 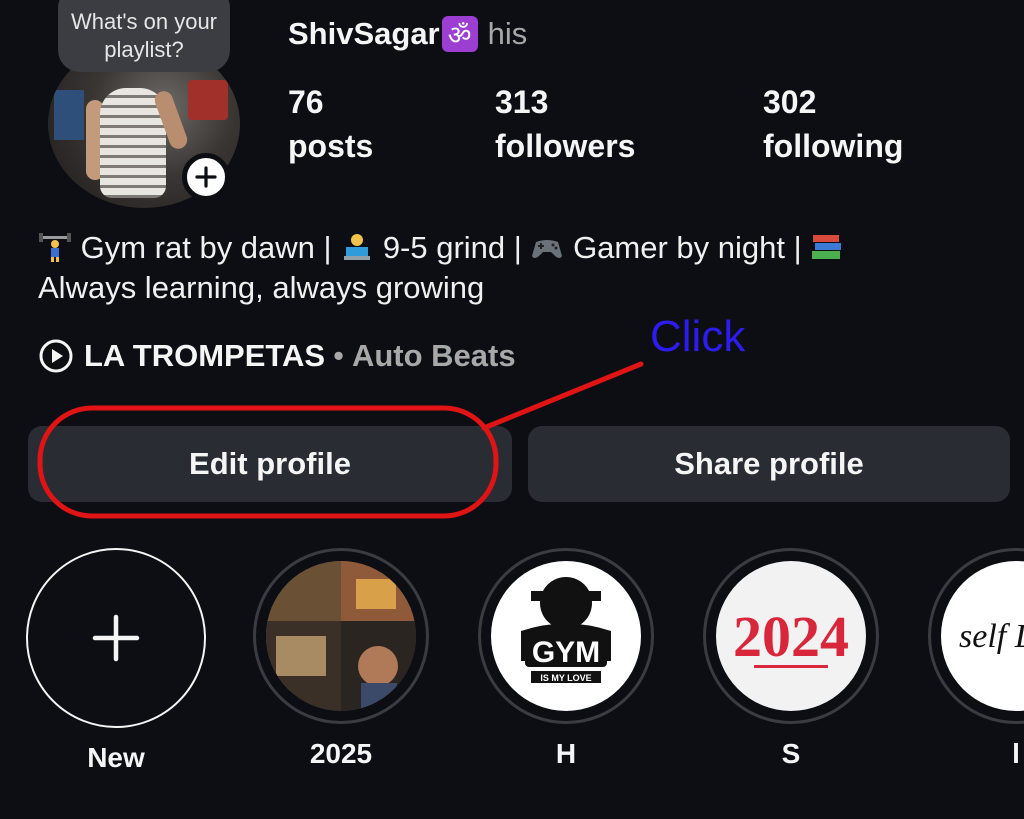 I want to click on weightlifter-emoji-icon, so click(x=55, y=247).